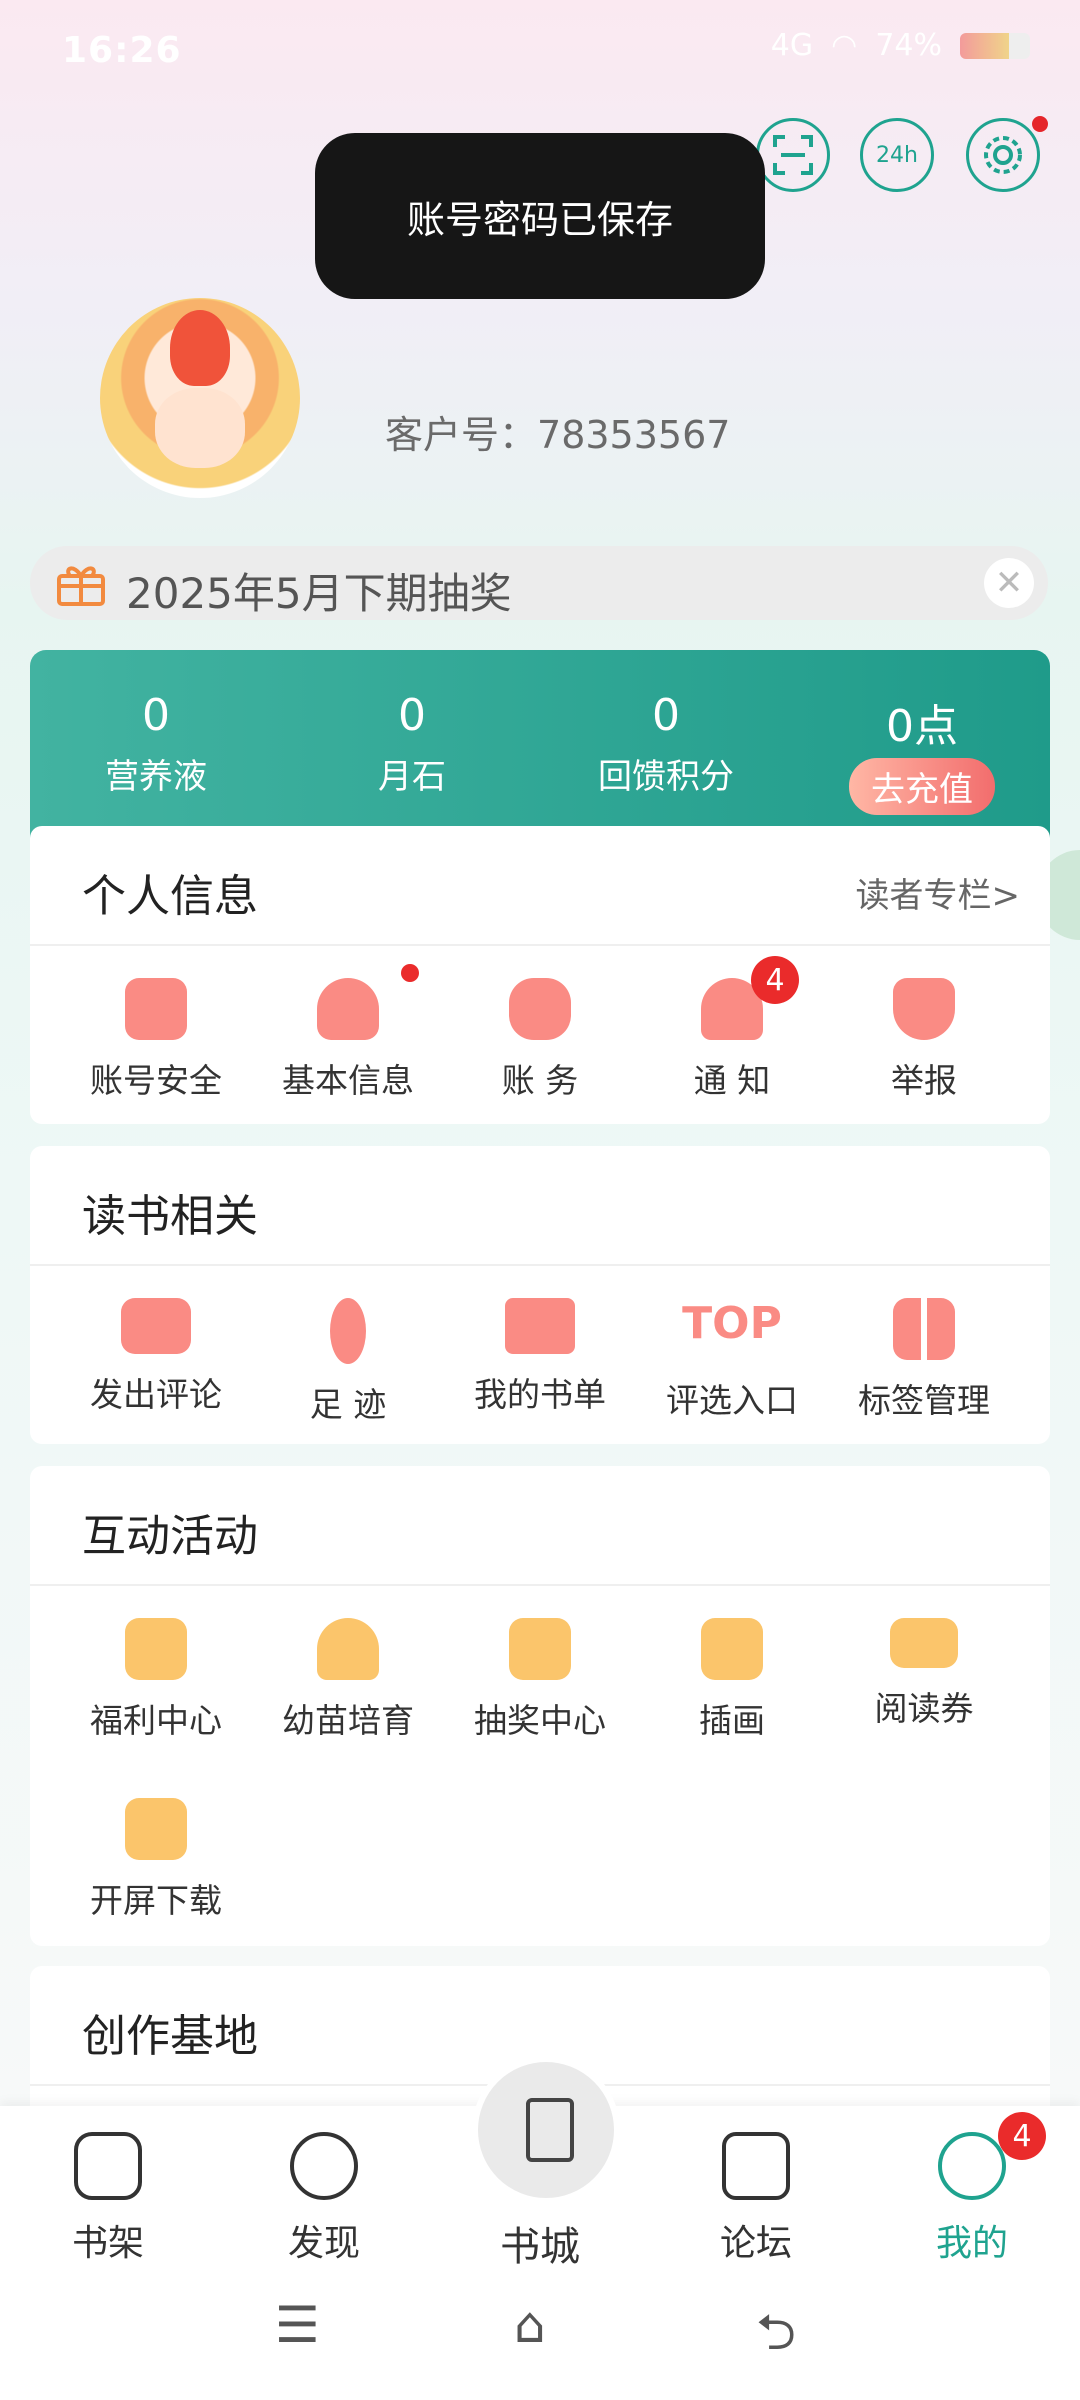 The height and width of the screenshot is (2400, 1080). I want to click on item-label: 账 务, so click(540, 1080).